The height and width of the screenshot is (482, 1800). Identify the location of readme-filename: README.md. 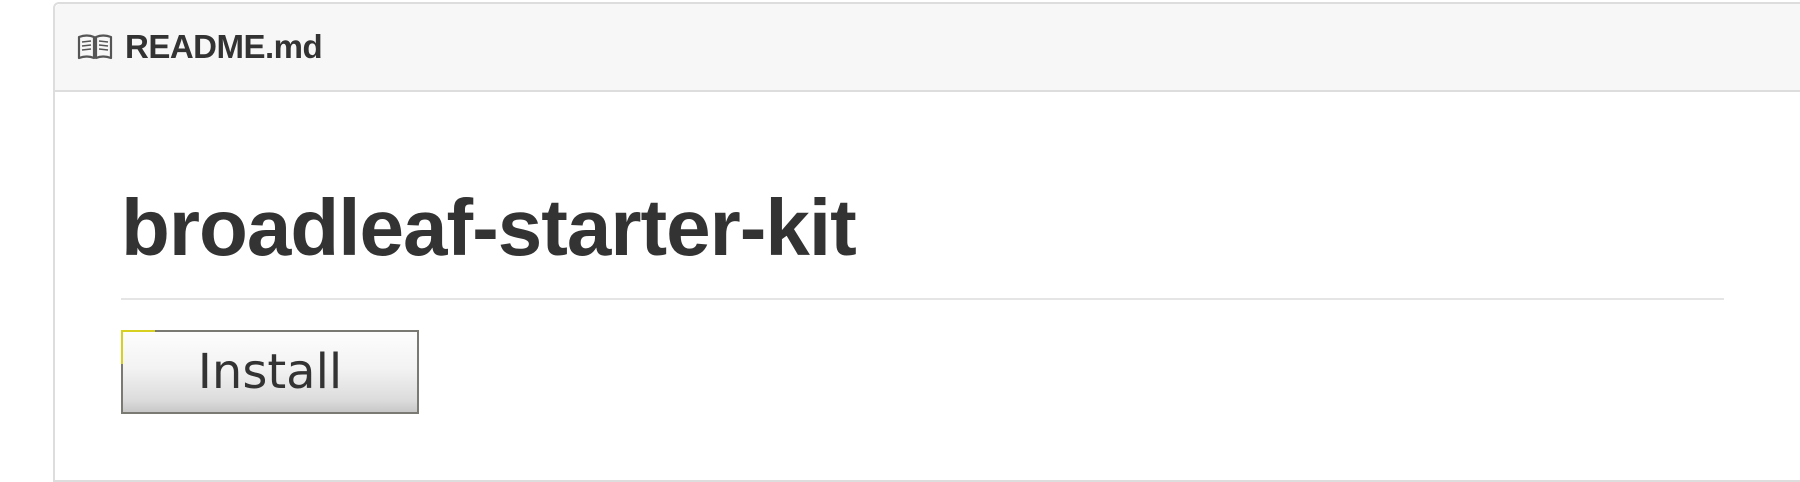
(224, 46).